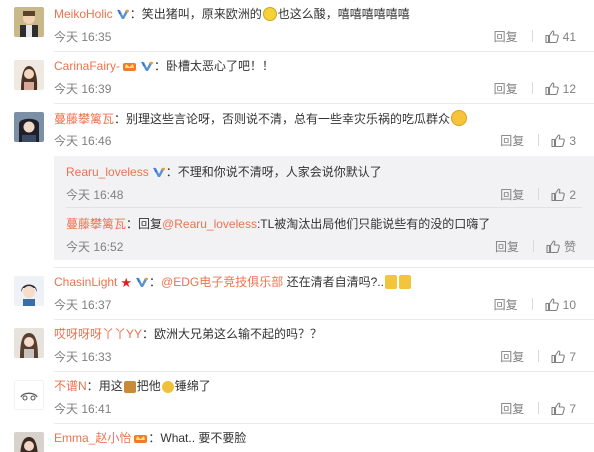 The width and height of the screenshot is (594, 452). I want to click on timestamp: 今天 16:48, so click(95, 195).